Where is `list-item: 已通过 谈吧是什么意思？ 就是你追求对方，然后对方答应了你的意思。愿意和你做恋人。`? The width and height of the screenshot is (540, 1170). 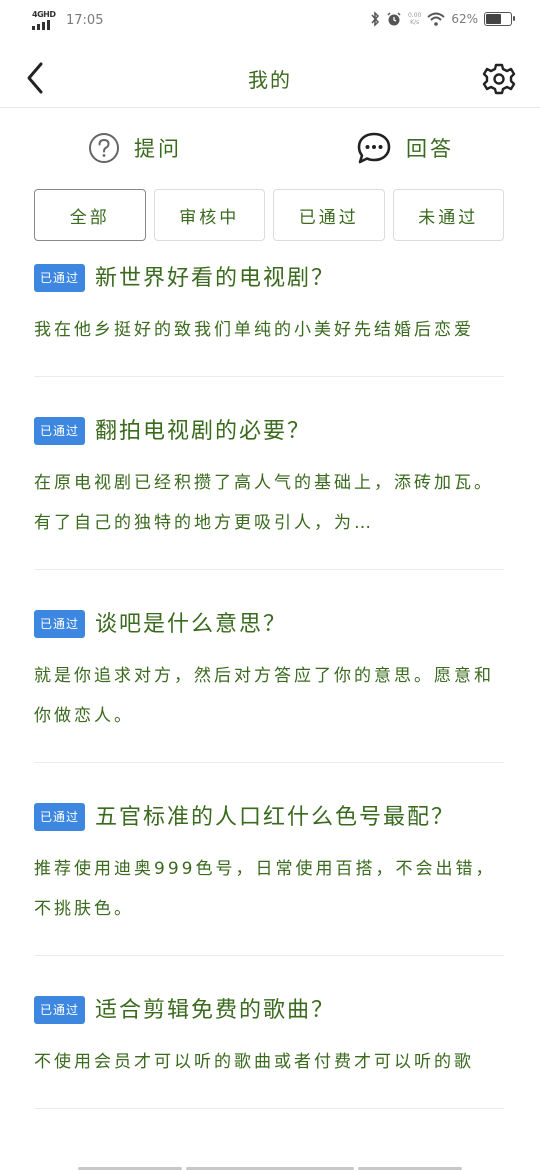
list-item: 已通过 谈吧是什么意思？ 就是你追求对方，然后对方答应了你的意思。愿意和你做恋人。 is located at coordinates (269, 681).